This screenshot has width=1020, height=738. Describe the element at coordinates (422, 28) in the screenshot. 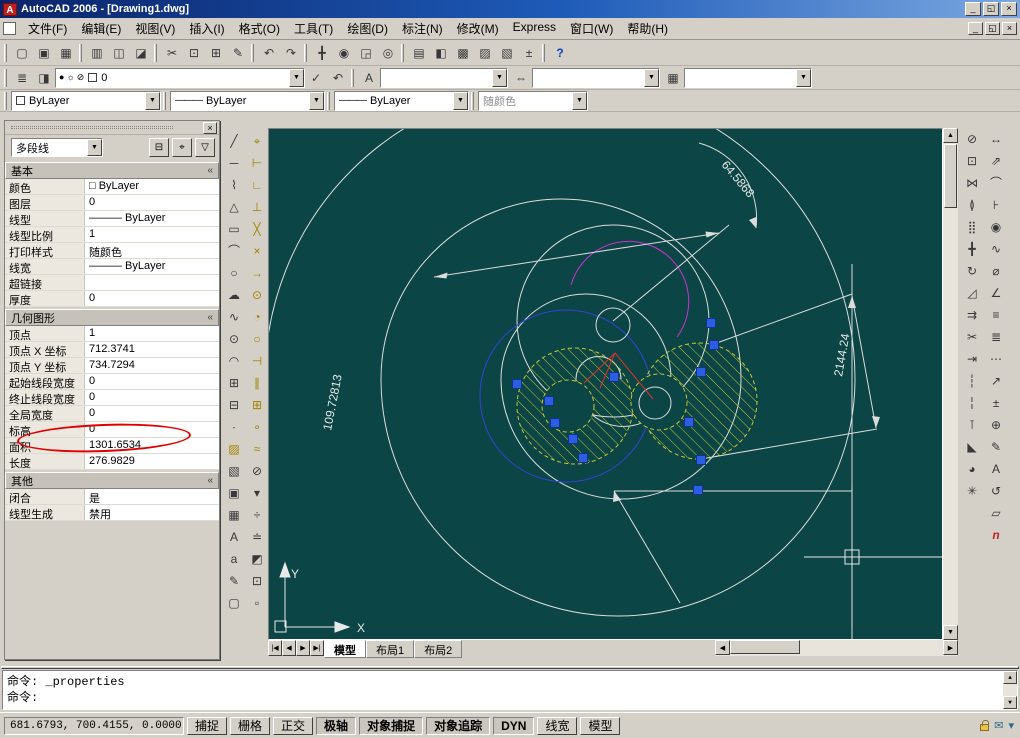

I see `menu-item: 标注(N)` at that location.